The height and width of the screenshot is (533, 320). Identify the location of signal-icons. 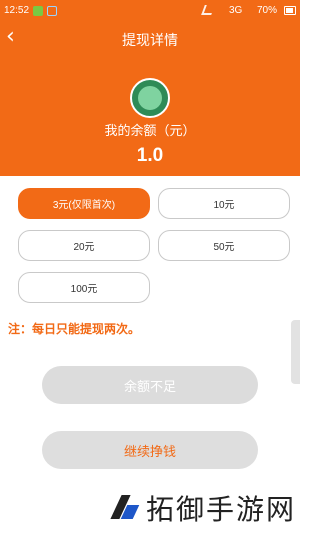
(208, 10).